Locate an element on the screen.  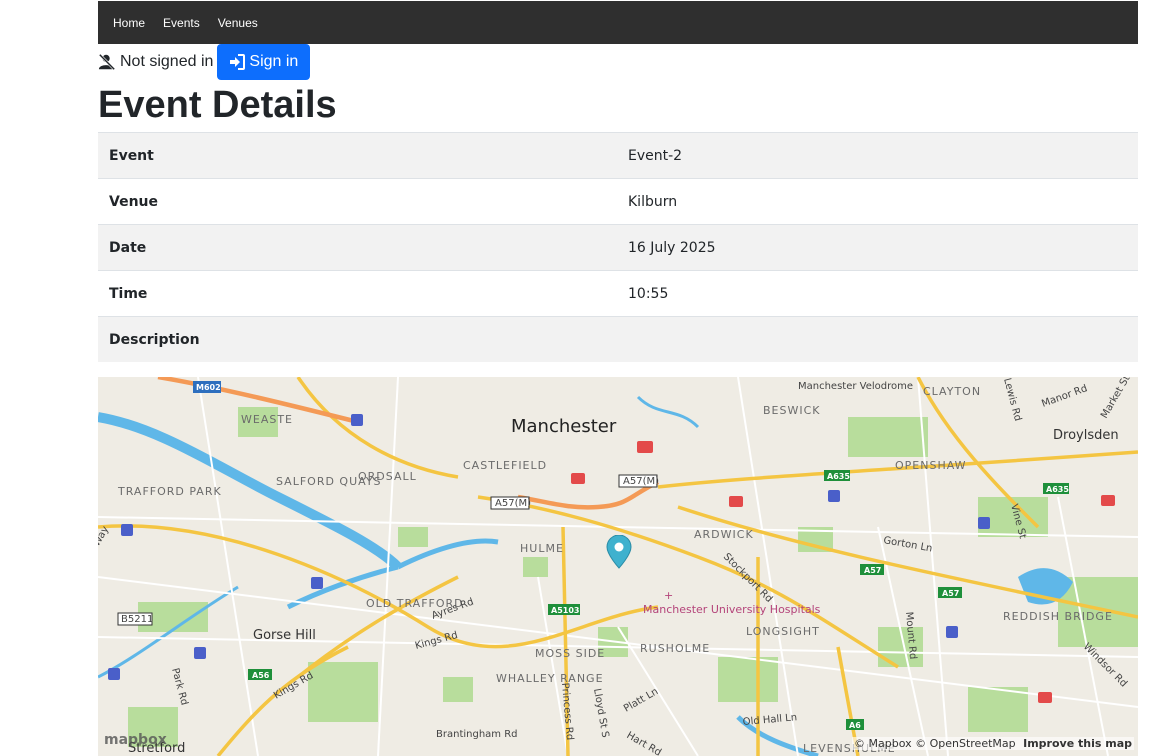
map-label-gorse-hill: Gorse Hill is located at coordinates (284, 635).